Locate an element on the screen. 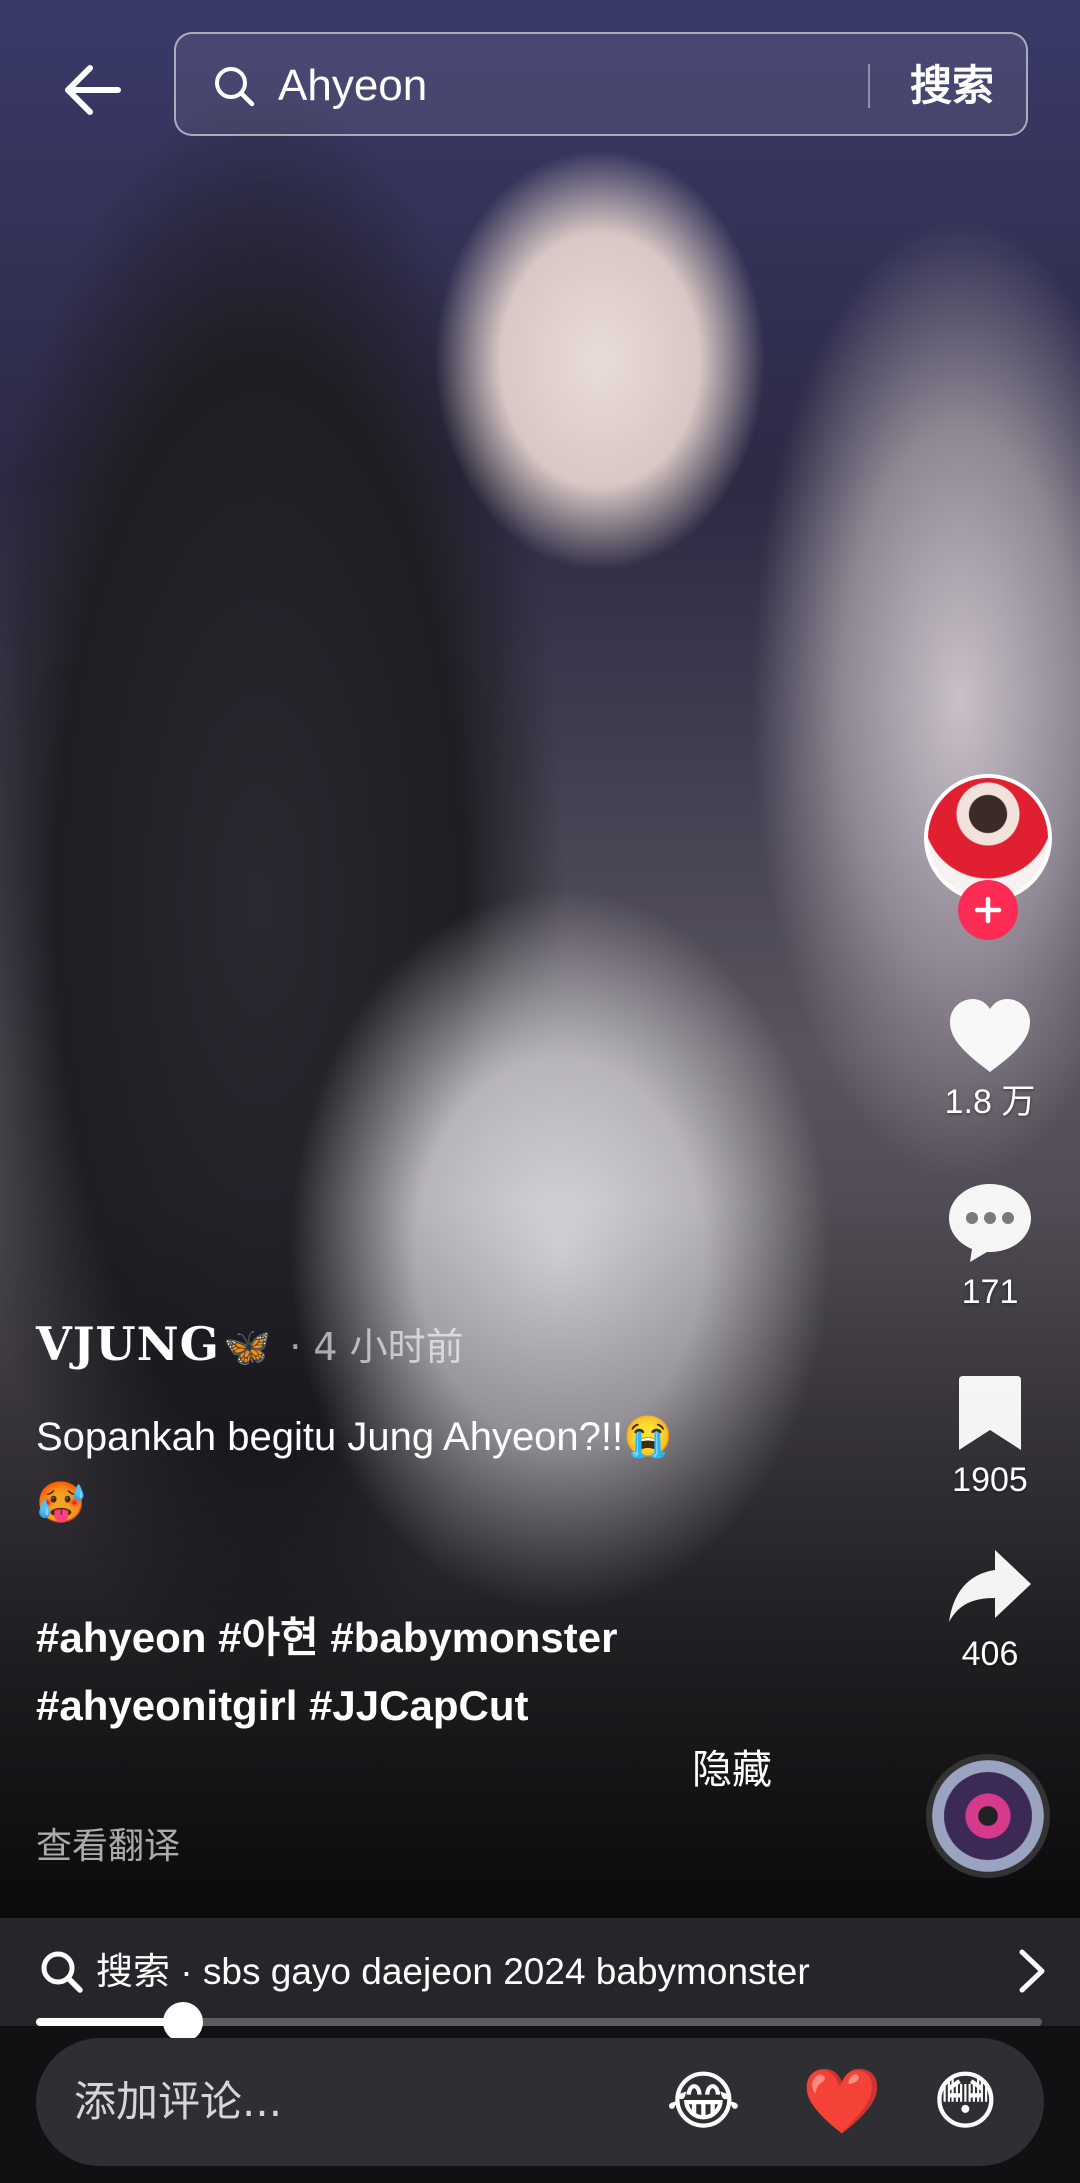 This screenshot has width=1080, height=2183. comment-input: 添加评论... 😂 ❤️ 😳 is located at coordinates (540, 2102).